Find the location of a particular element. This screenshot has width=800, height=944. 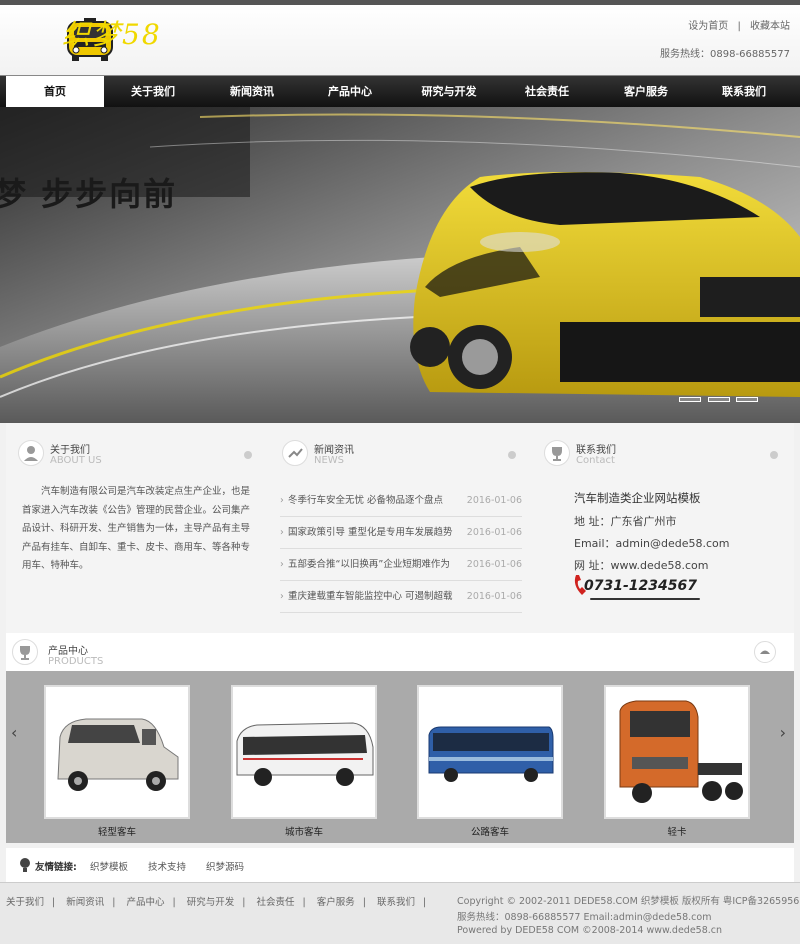

news-item-title: 重庆建载重车智能监控中心 可遏制超载 is located at coordinates (373, 597).